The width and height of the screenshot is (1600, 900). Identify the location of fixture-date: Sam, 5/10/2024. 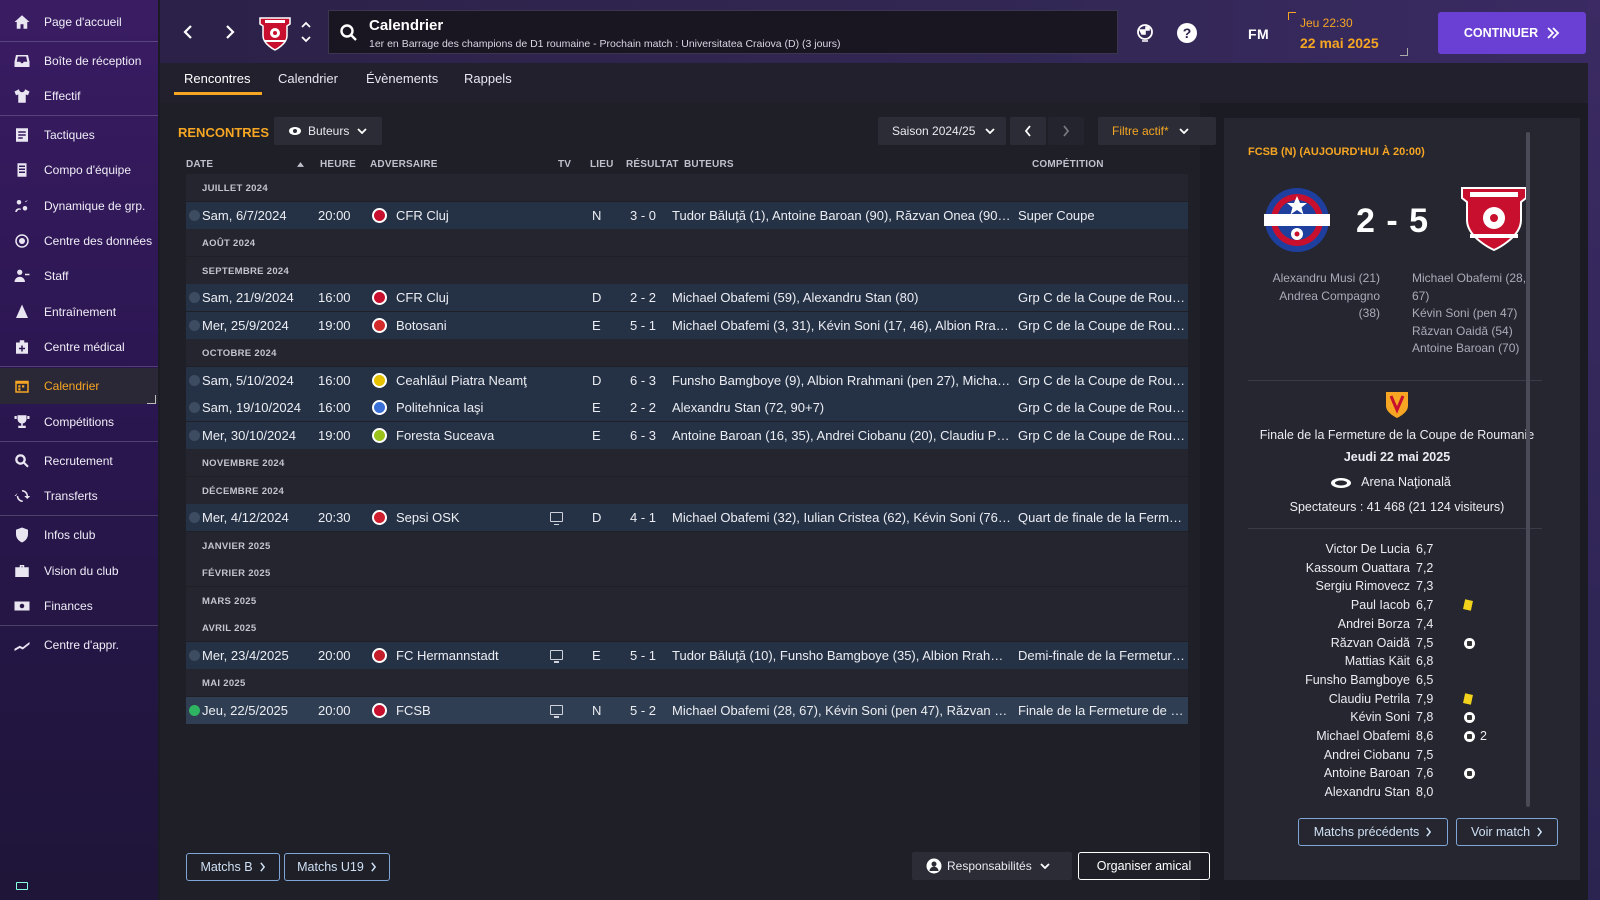
(248, 380).